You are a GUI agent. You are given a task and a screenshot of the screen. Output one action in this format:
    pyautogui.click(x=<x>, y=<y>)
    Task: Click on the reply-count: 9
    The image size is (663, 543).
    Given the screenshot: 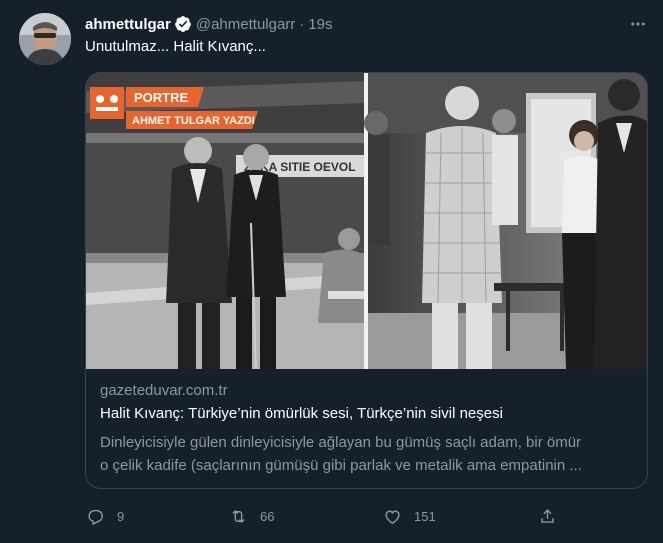 What is the action you would take?
    pyautogui.click(x=121, y=516)
    